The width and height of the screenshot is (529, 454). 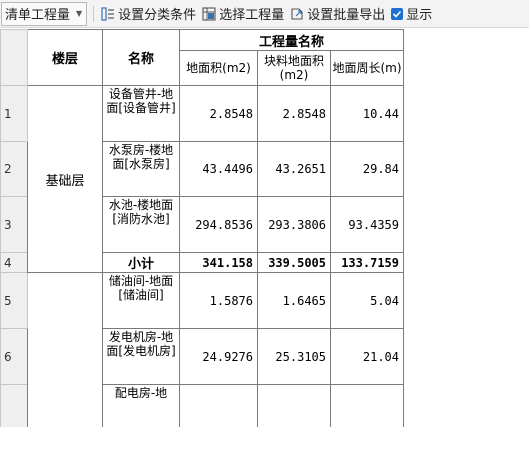 I want to click on quantity-type-dropdown: 清单工程量 ▼, so click(x=44, y=13).